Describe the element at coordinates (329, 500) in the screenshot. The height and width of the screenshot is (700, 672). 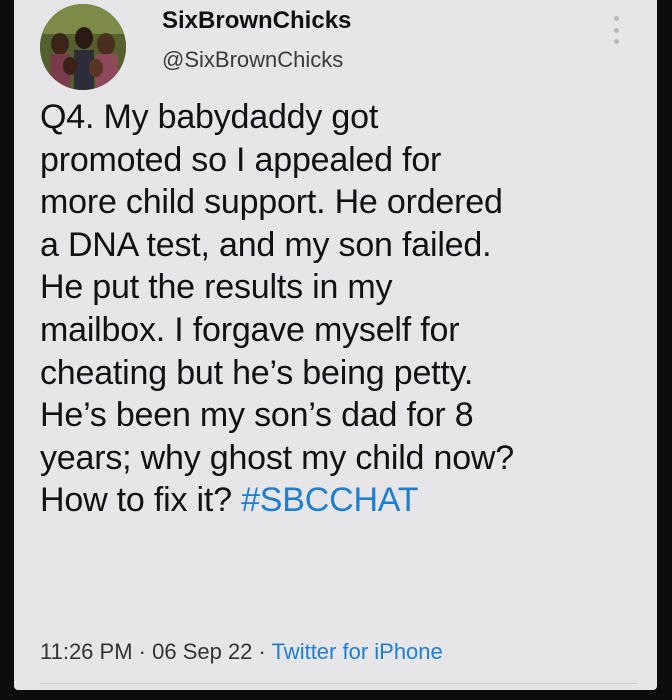
I see `hashtag-link: #SBCCHAT` at that location.